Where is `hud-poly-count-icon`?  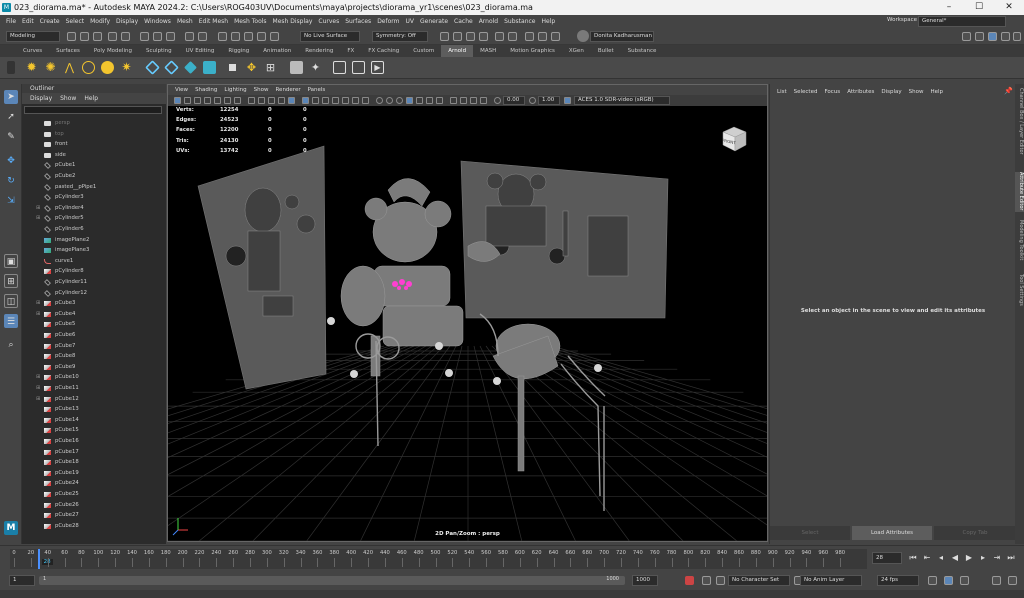
hud-poly-count-icon is located at coordinates (483, 100).